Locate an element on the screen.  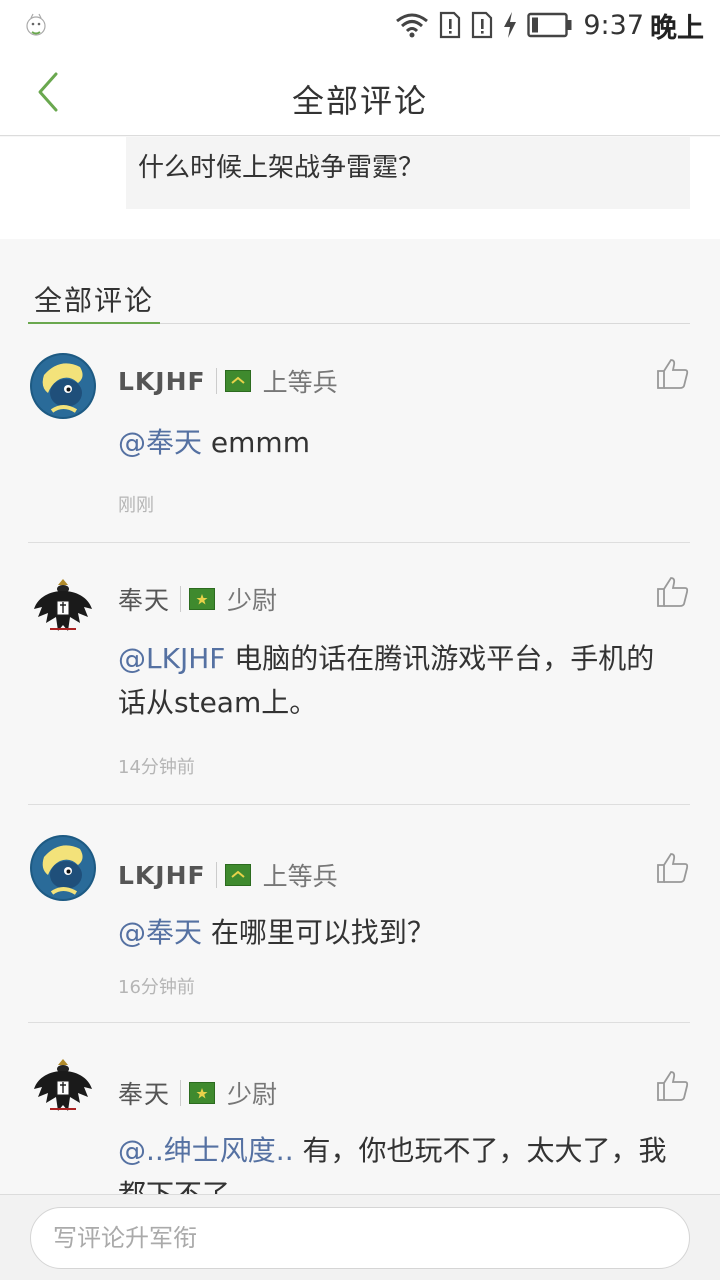
battery-icon is located at coordinates (549, 25).